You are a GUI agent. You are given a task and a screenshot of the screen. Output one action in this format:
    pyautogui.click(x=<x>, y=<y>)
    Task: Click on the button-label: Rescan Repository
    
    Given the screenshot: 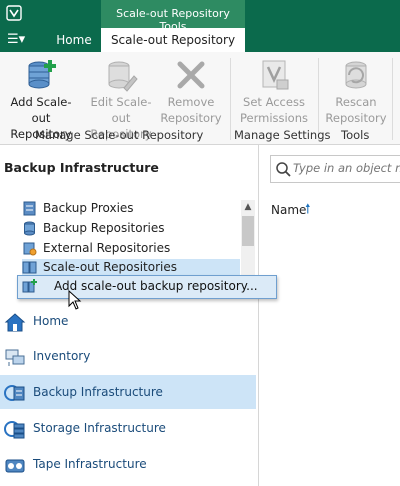 What is the action you would take?
    pyautogui.click(x=356, y=110)
    